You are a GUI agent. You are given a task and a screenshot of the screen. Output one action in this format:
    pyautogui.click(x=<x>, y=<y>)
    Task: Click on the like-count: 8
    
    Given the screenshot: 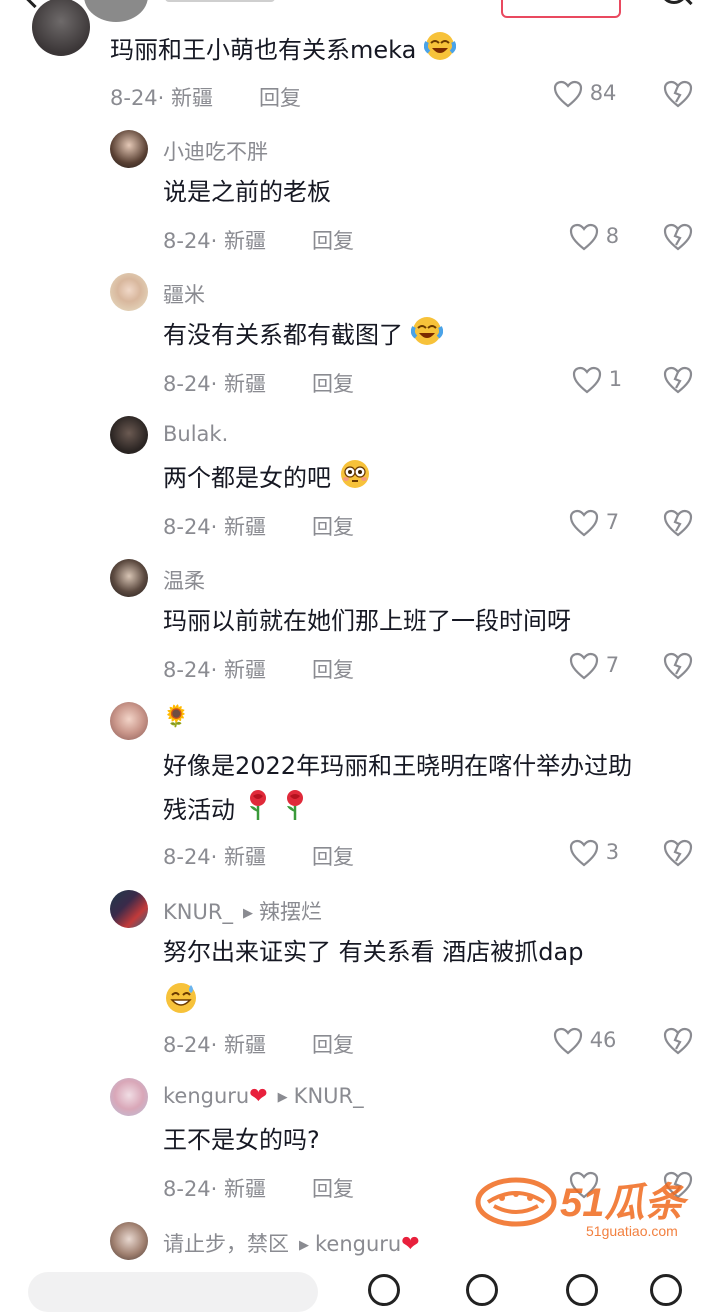 What is the action you would take?
    pyautogui.click(x=612, y=236)
    